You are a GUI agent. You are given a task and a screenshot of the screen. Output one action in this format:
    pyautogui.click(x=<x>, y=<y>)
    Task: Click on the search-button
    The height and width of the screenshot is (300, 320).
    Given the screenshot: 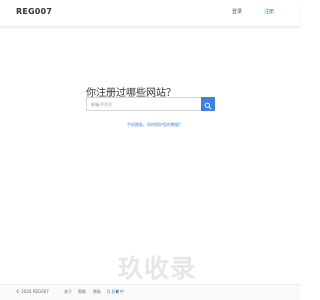 What is the action you would take?
    pyautogui.click(x=208, y=104)
    